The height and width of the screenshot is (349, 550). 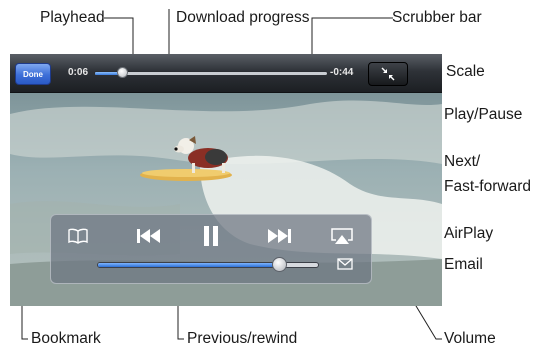 I want to click on next-fast-forward-button, so click(x=279, y=236).